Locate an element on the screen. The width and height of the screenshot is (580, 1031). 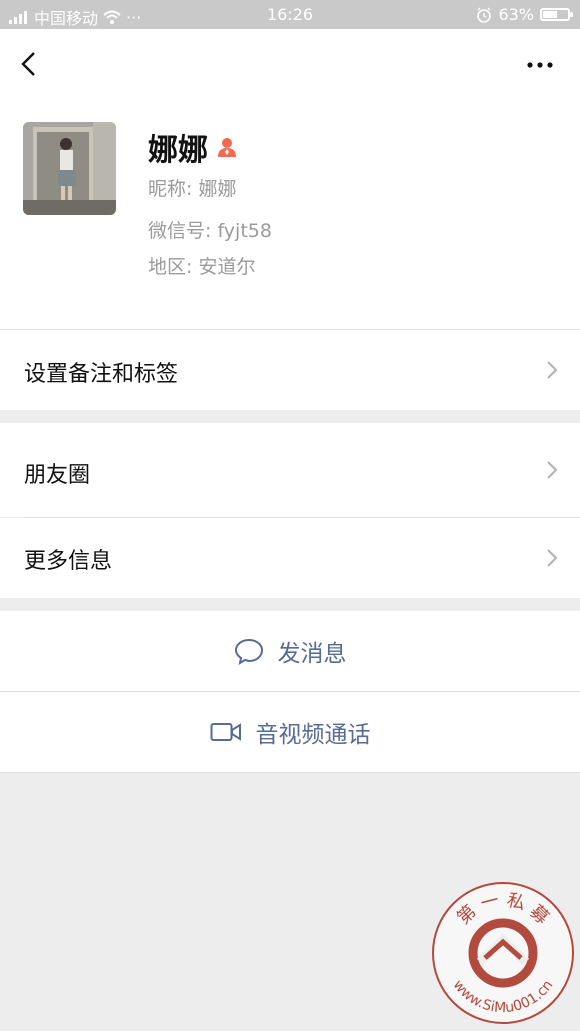
send-message-button: 发消息 is located at coordinates (290, 651).